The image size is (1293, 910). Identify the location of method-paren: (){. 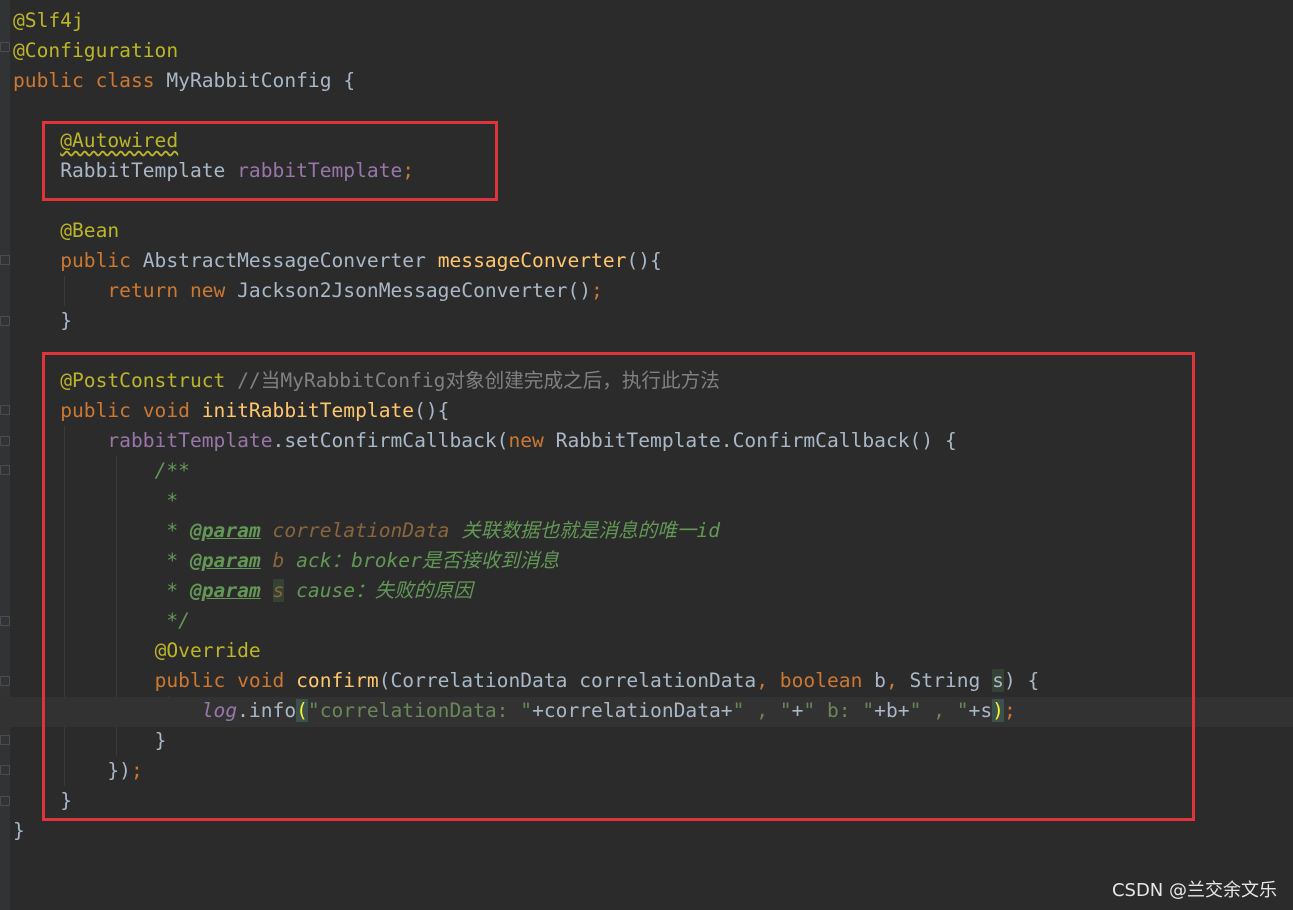
(644, 260).